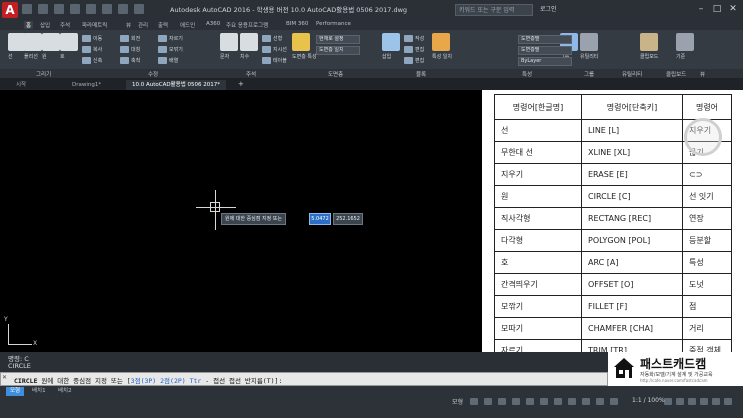  What do you see at coordinates (589, 42) in the screenshot?
I see `utilities-icon` at bounding box center [589, 42].